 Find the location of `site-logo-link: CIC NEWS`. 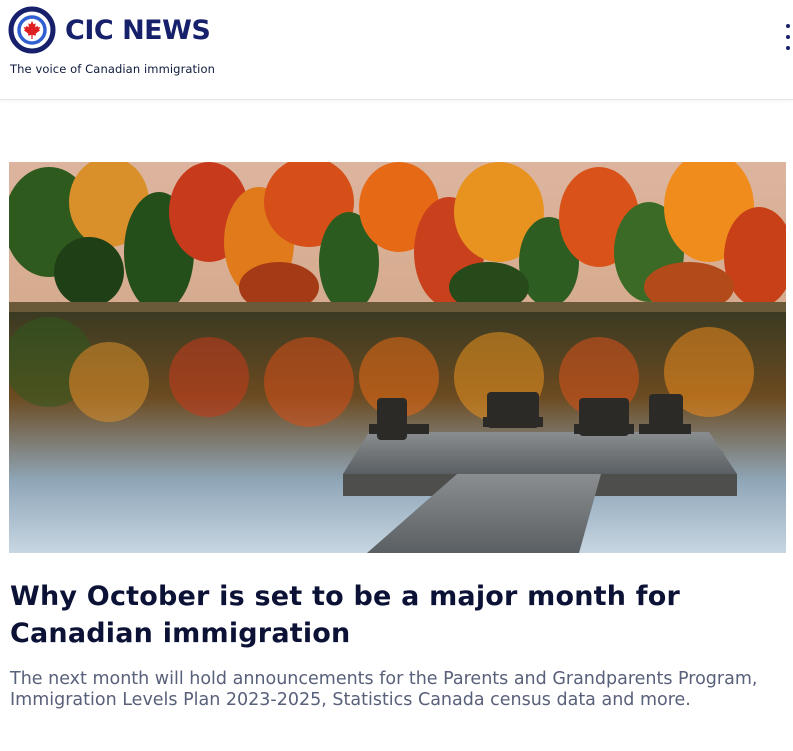

site-logo-link: CIC NEWS is located at coordinates (109, 30).